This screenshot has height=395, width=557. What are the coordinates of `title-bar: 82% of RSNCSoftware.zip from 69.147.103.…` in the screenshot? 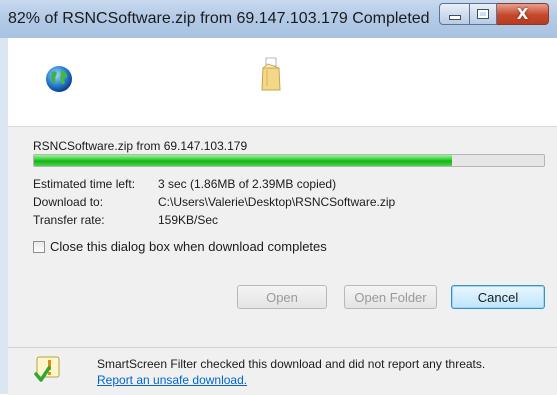 It's located at (278, 19).